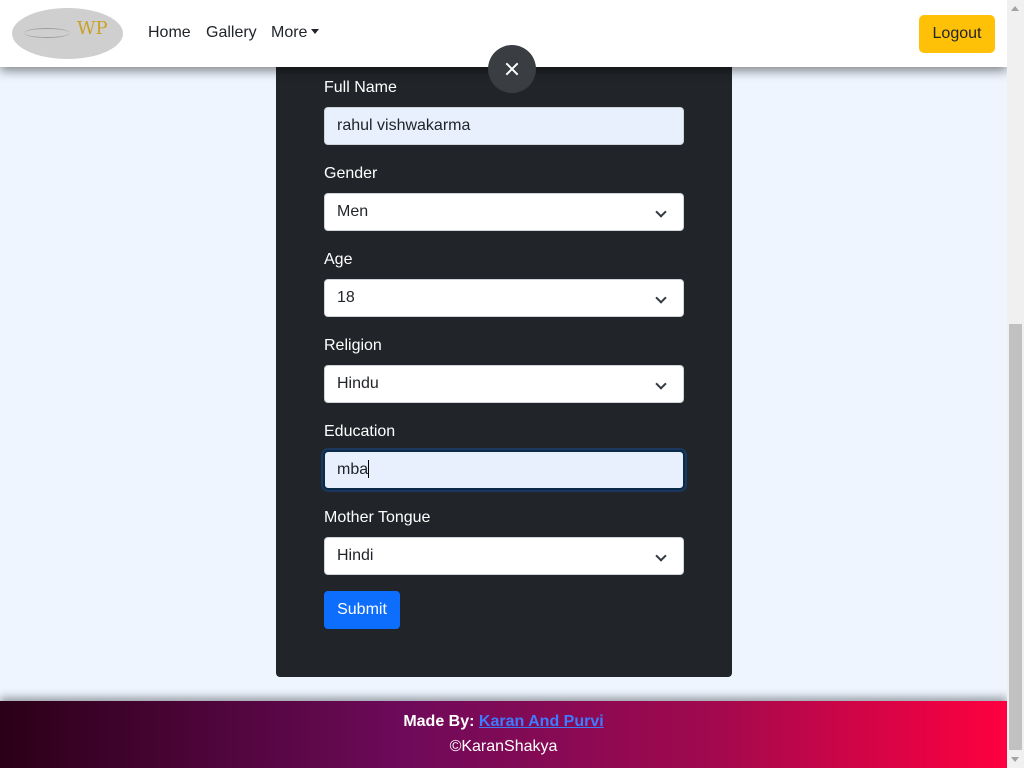 Image resolution: width=1024 pixels, height=768 pixels. What do you see at coordinates (315, 31) in the screenshot?
I see `caret-down-icon` at bounding box center [315, 31].